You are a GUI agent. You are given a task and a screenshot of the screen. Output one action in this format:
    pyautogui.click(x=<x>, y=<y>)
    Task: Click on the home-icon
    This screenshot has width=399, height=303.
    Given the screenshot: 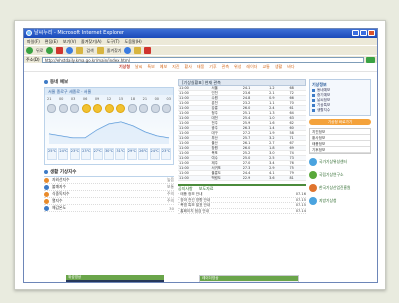 What is the action you would take?
    pyautogui.click(x=80, y=50)
    